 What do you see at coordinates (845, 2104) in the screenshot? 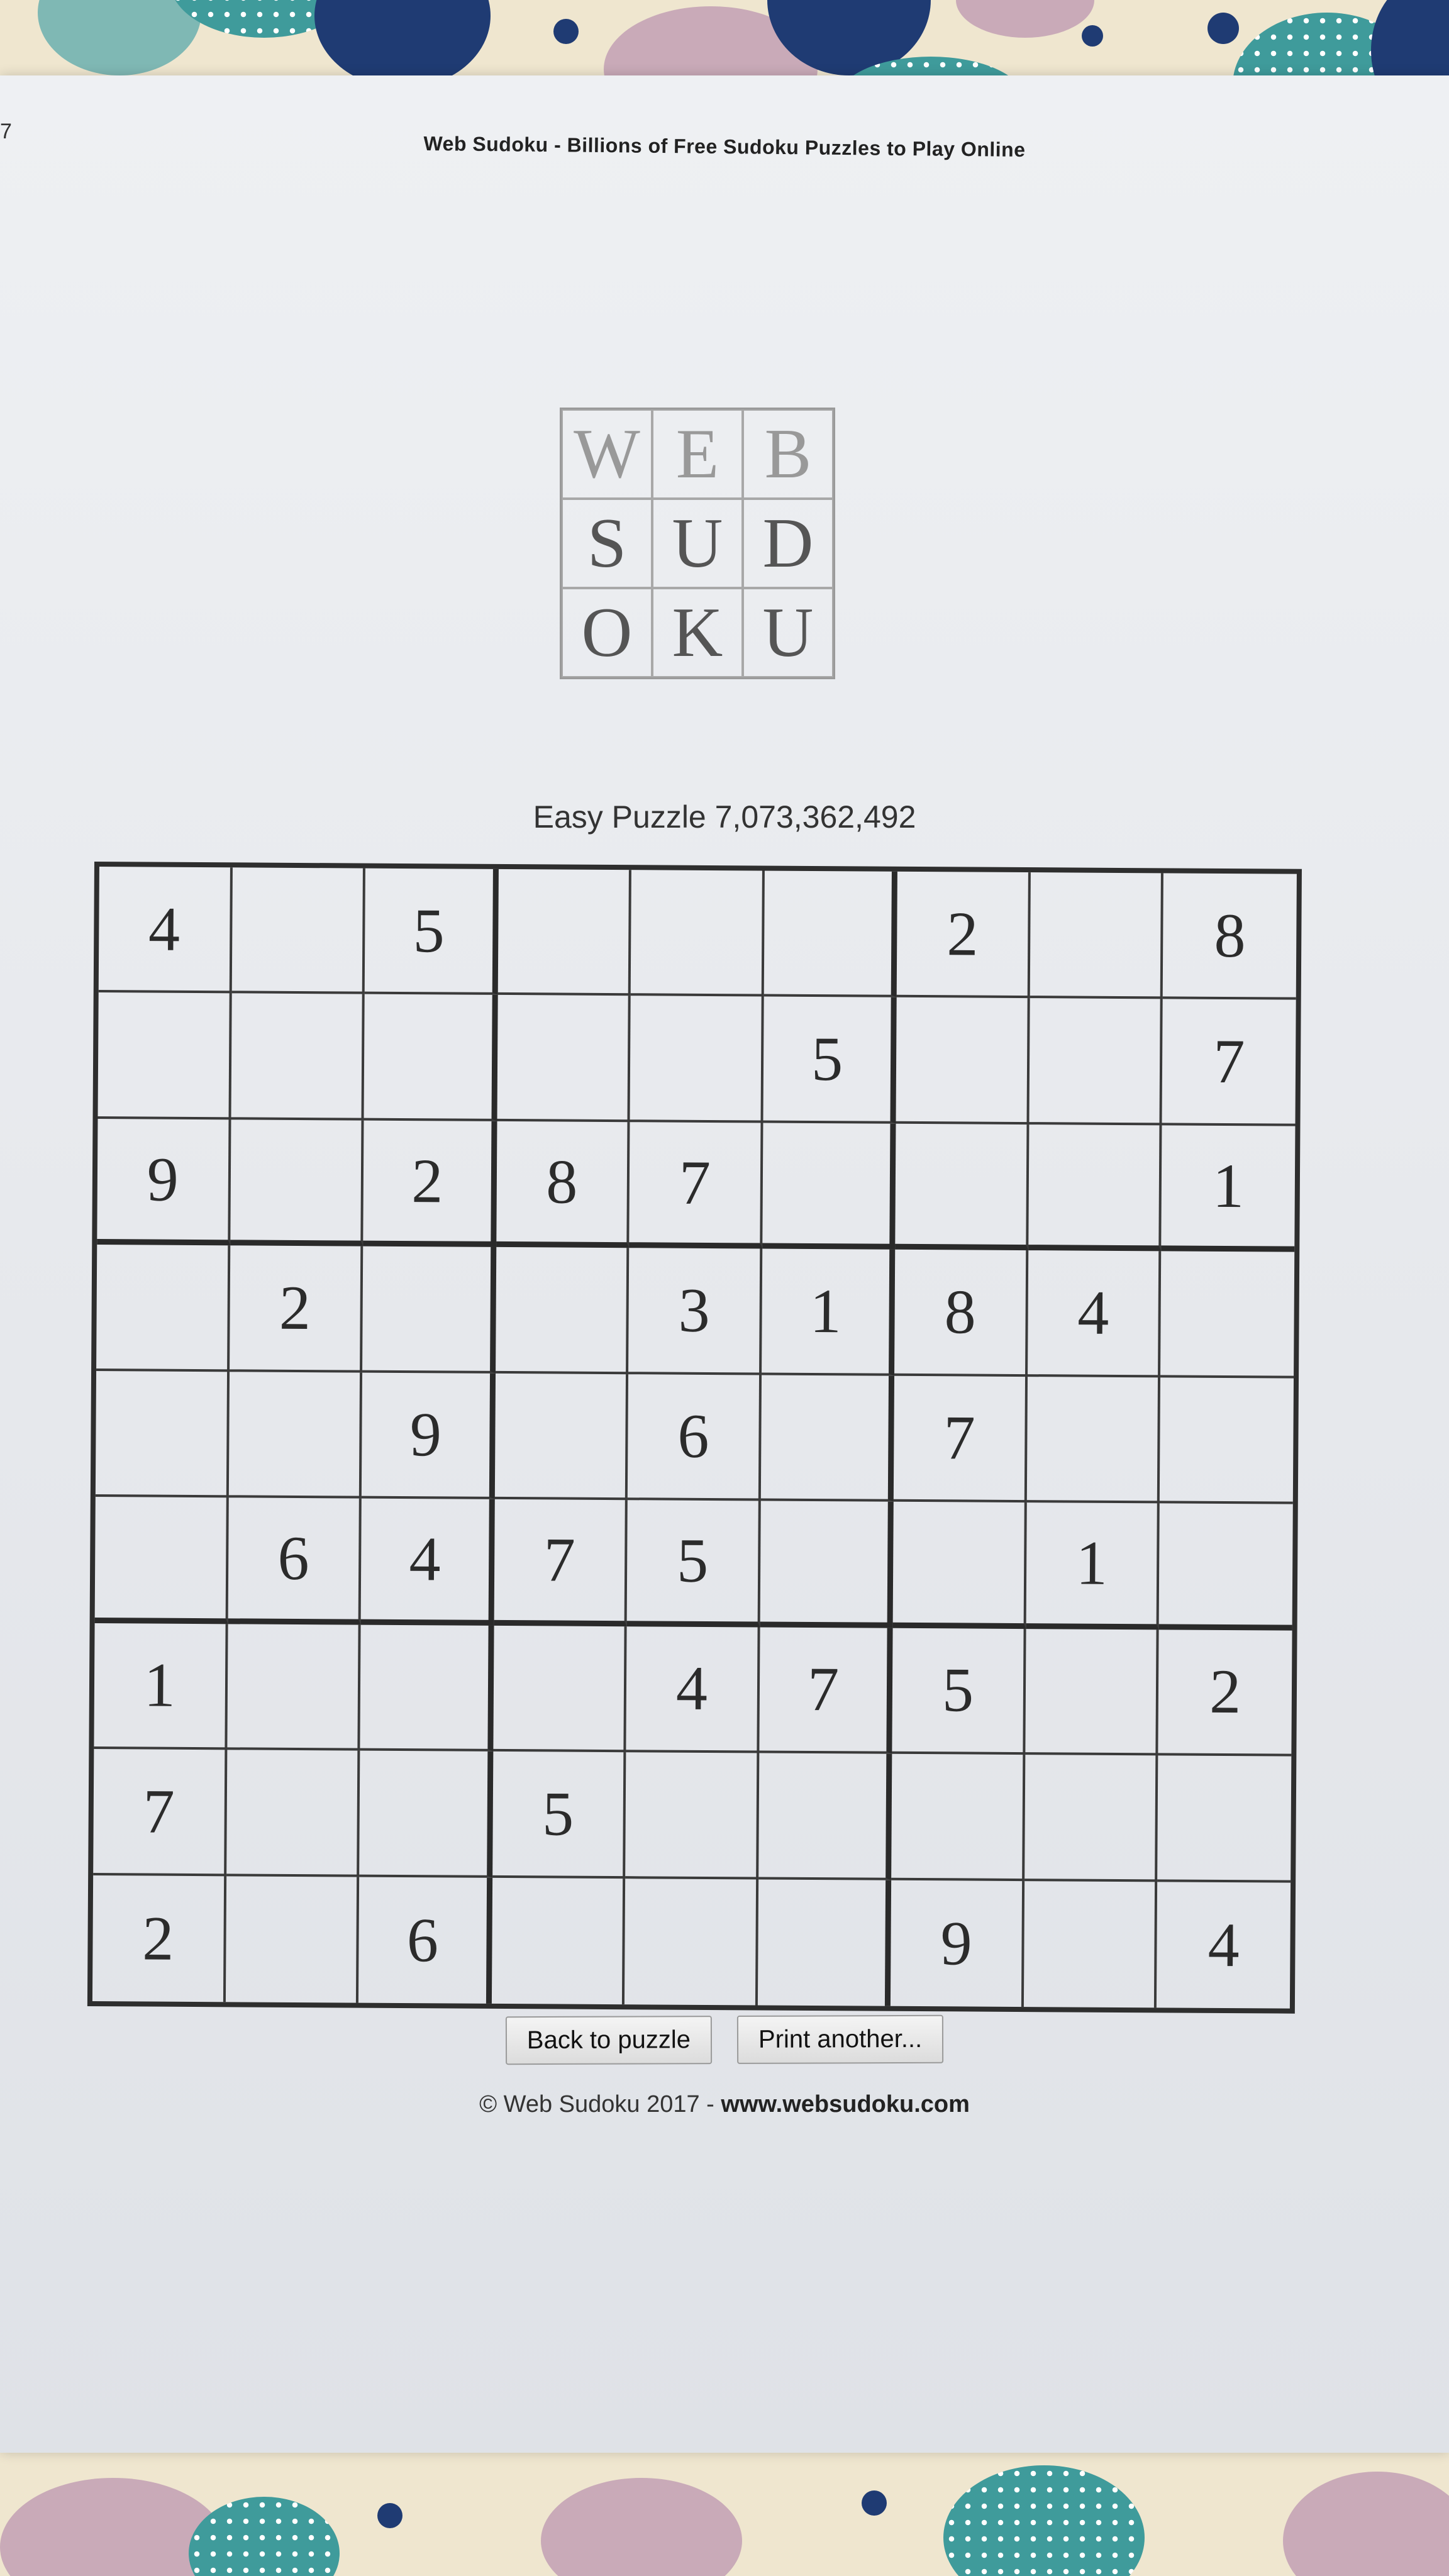
I see `footer-site-link: www.websudoku.com` at bounding box center [845, 2104].